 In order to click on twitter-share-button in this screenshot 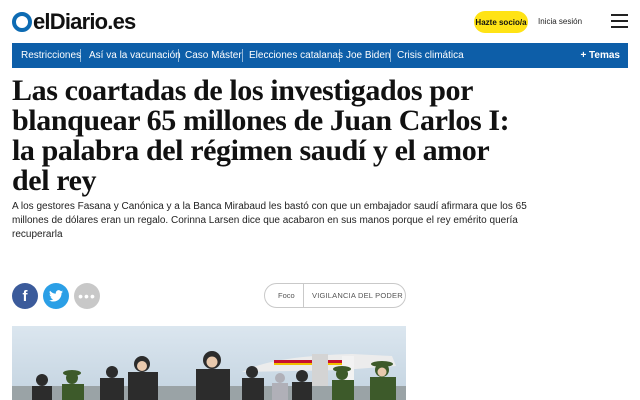, I will do `click(56, 296)`.